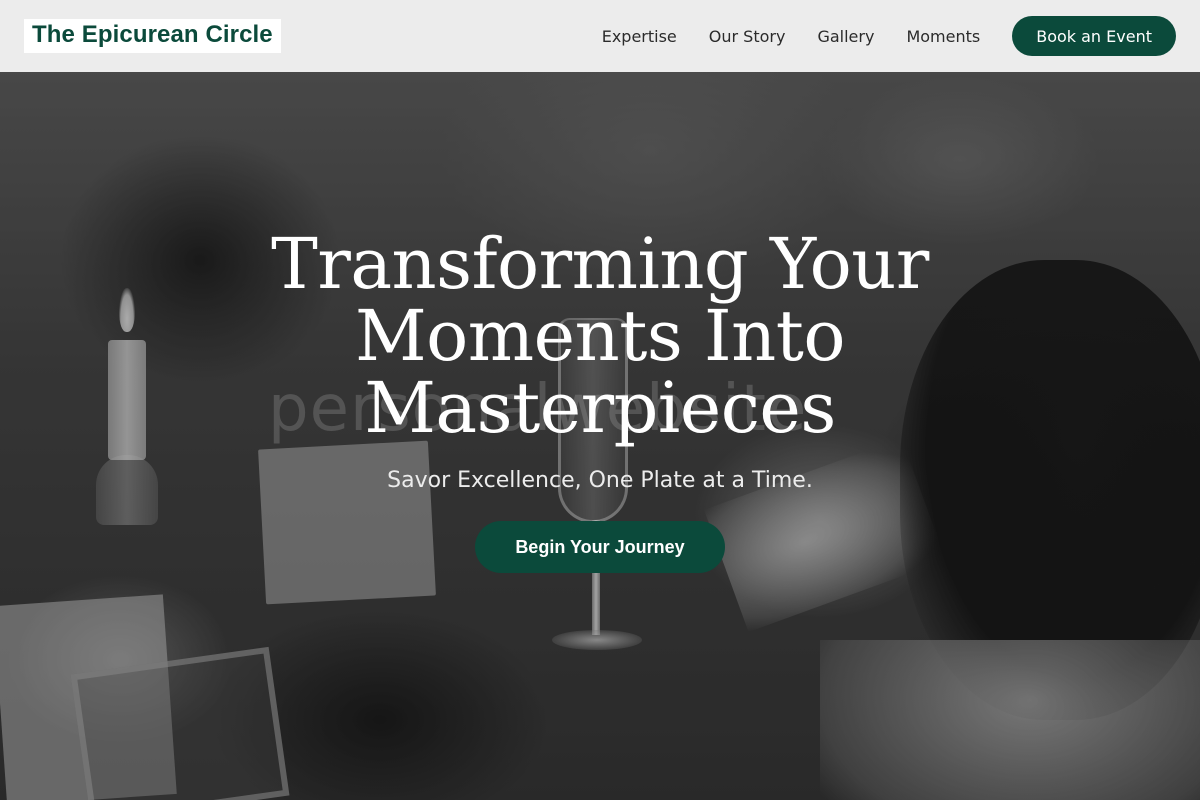 This screenshot has height=800, width=1200. What do you see at coordinates (639, 36) in the screenshot?
I see `nav-link-expertise: Expertise` at bounding box center [639, 36].